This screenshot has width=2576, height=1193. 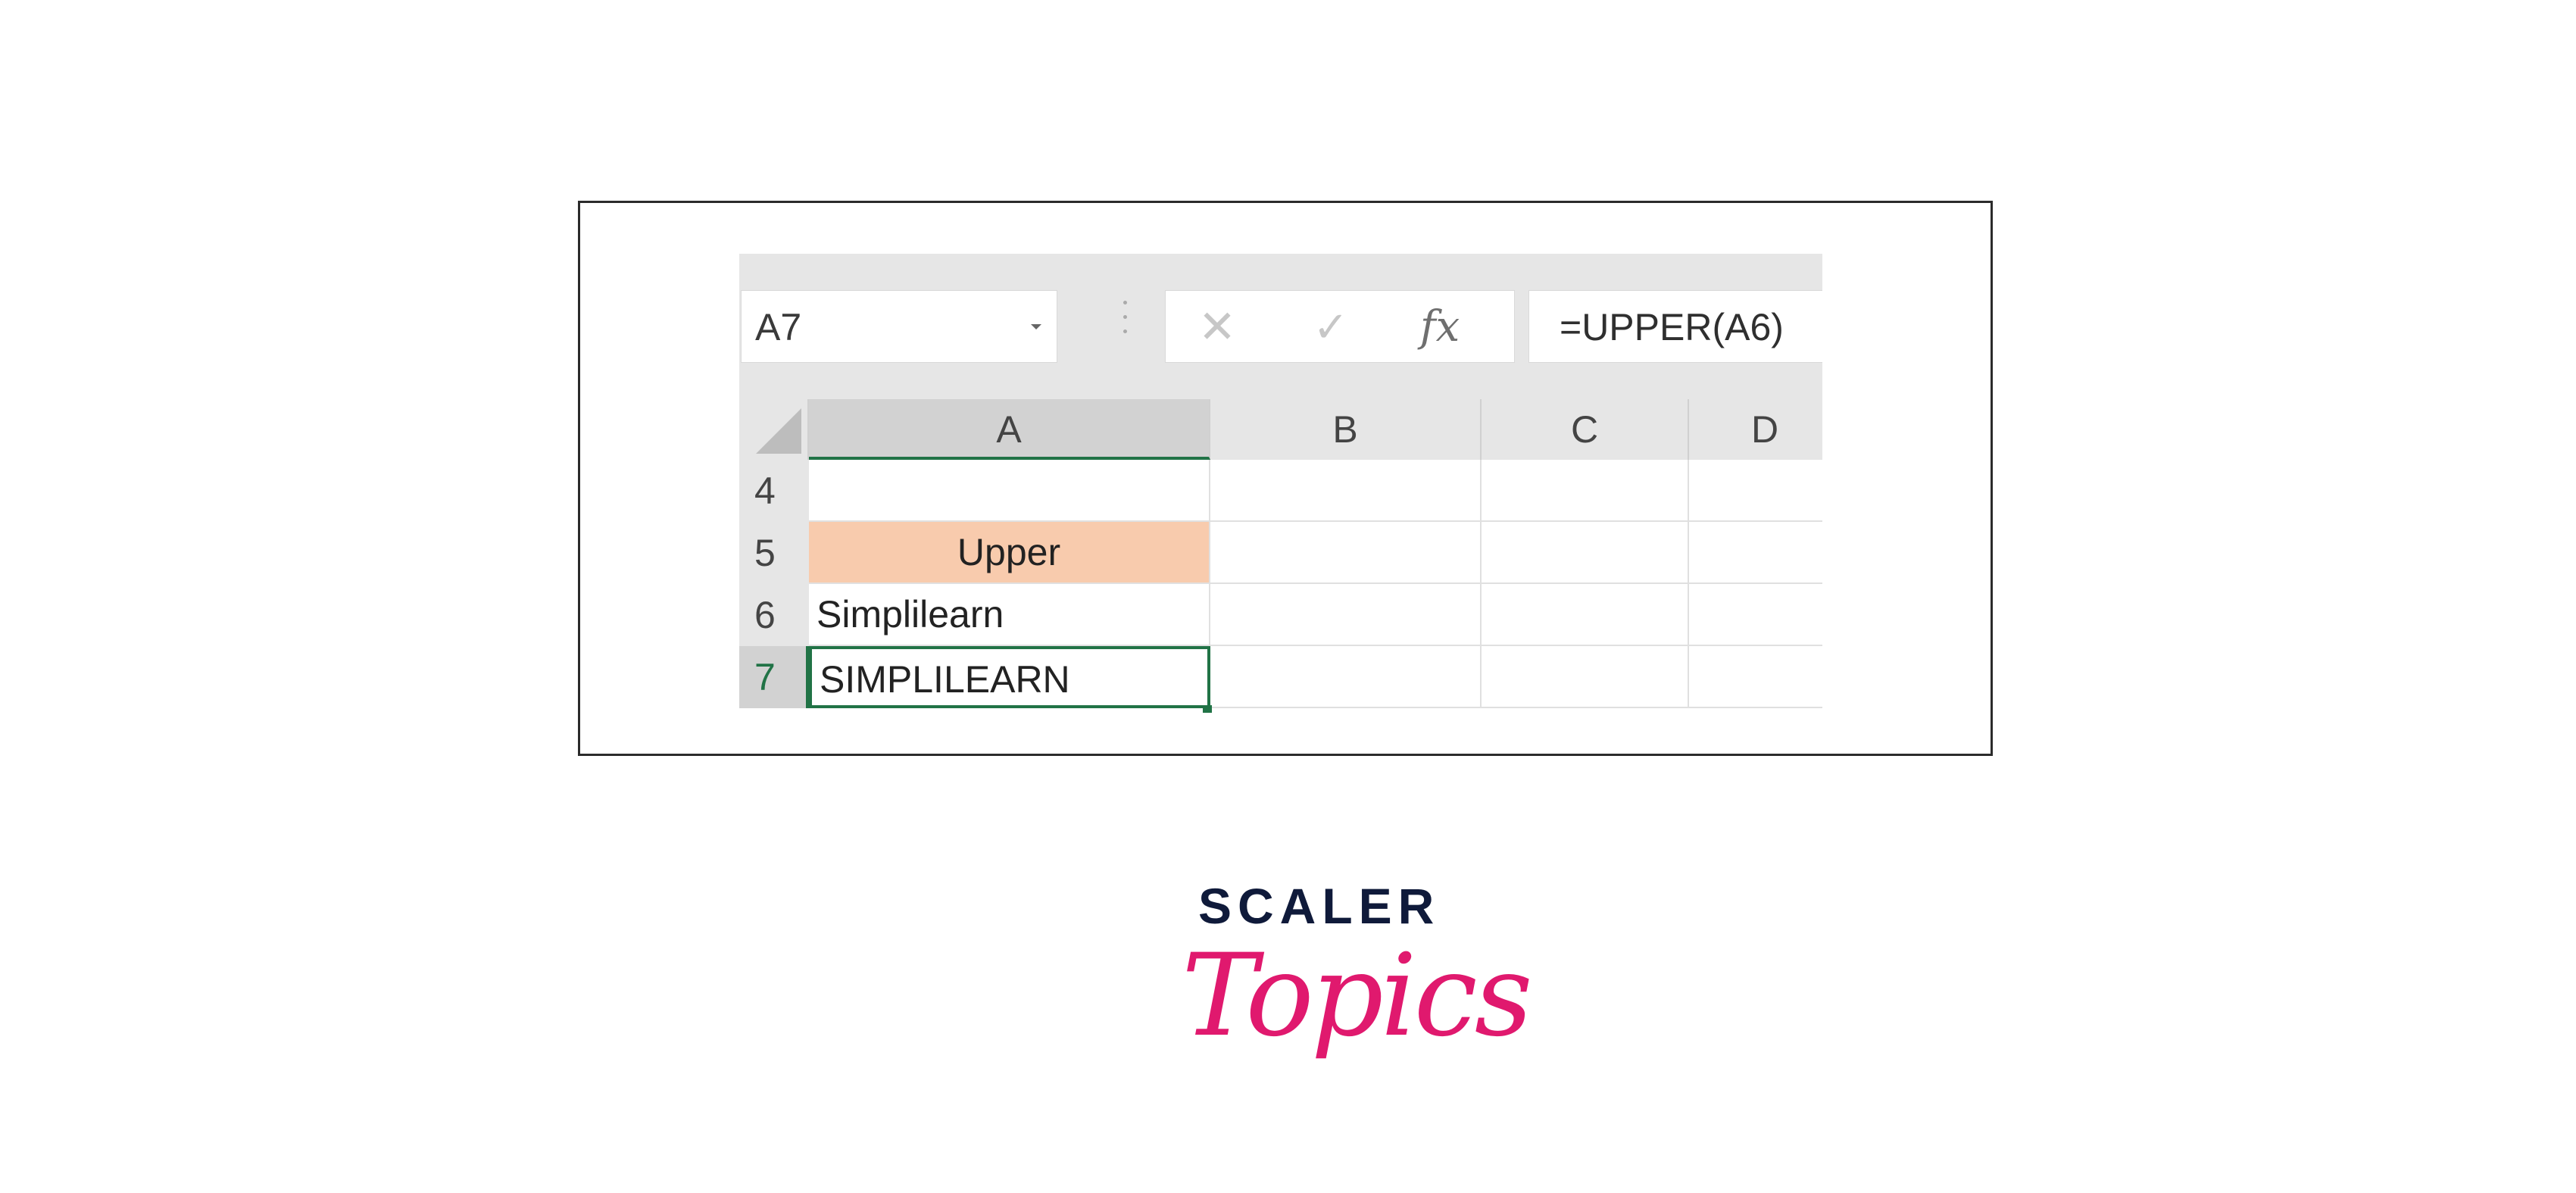 What do you see at coordinates (1346, 615) in the screenshot?
I see `cell-b6` at bounding box center [1346, 615].